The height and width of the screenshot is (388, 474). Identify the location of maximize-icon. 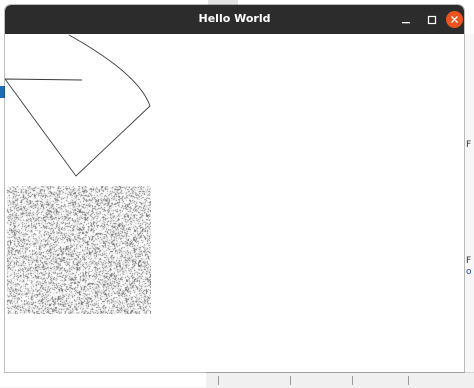
(432, 20).